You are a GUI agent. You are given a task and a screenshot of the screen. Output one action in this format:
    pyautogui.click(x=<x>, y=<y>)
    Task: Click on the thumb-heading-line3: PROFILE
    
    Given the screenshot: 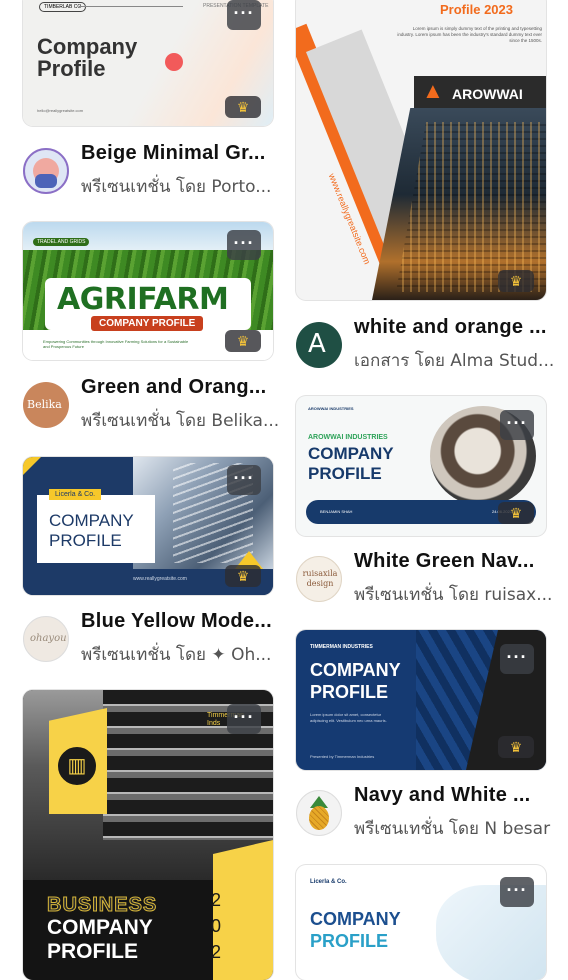 What is the action you would take?
    pyautogui.click(x=93, y=951)
    